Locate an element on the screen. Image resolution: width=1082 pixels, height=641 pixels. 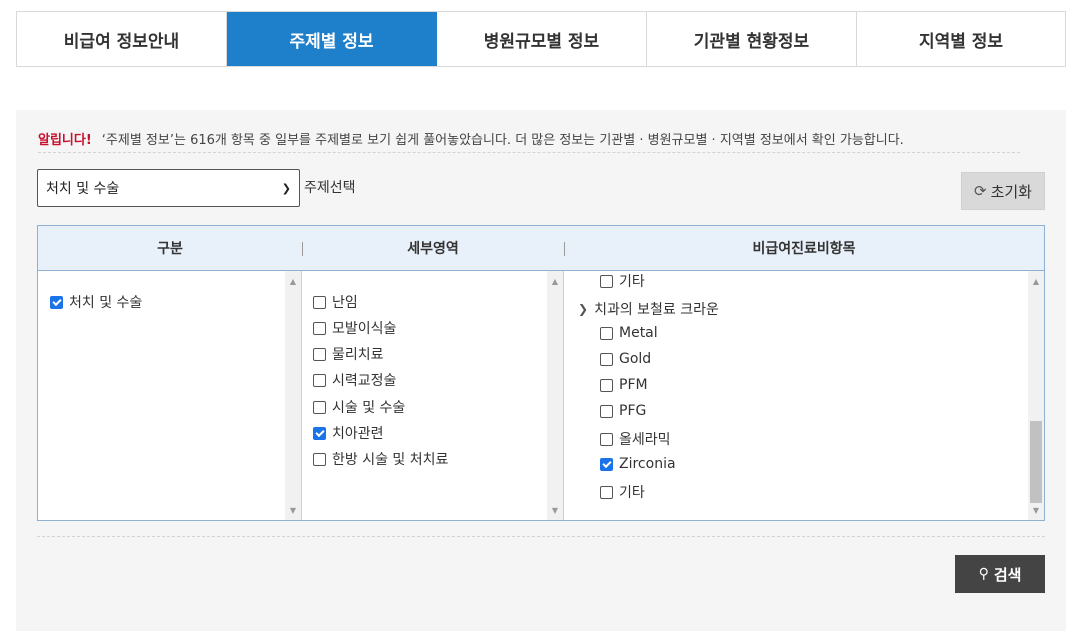
reset-button-label: 초기화 is located at coordinates (1011, 191).